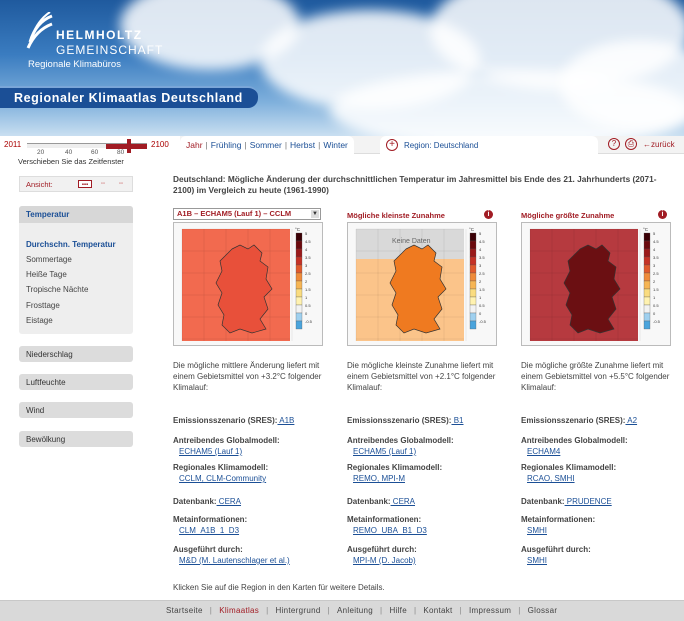 Image resolution: width=684 pixels, height=621 pixels. Describe the element at coordinates (302, 145) in the screenshot. I see `tab-herbst: Herbst` at that location.